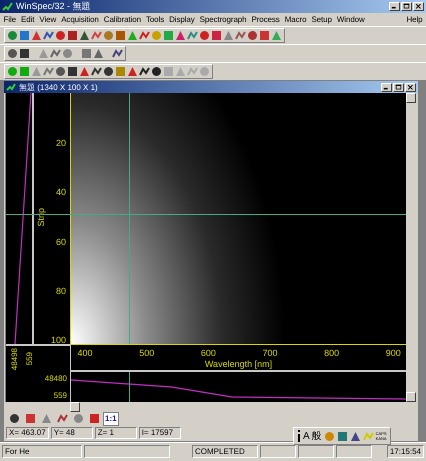 This screenshot has height=461, width=426. I want to click on axis-tick-label: 100, so click(58, 339).